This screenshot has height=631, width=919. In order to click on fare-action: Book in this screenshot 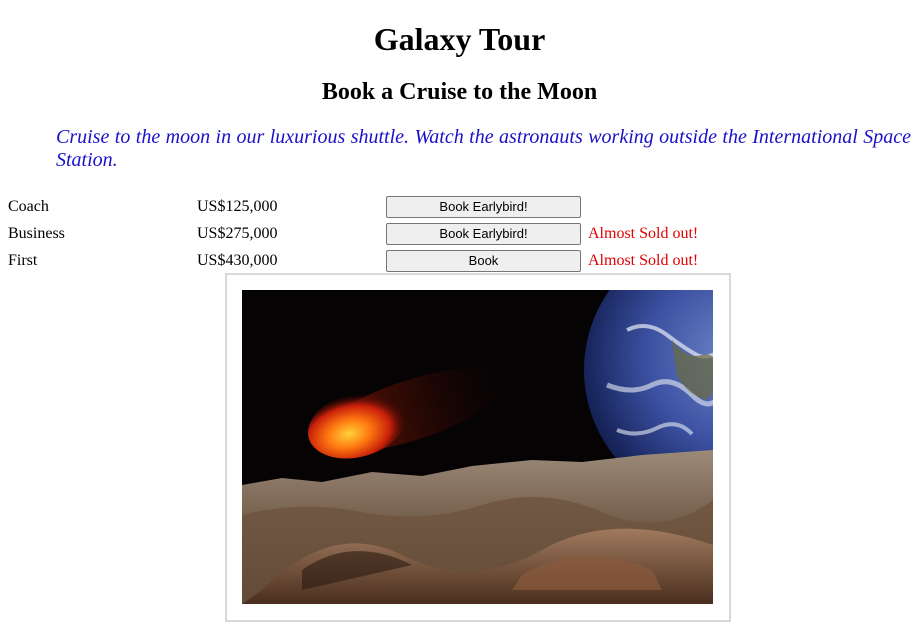, I will do `click(487, 260)`.